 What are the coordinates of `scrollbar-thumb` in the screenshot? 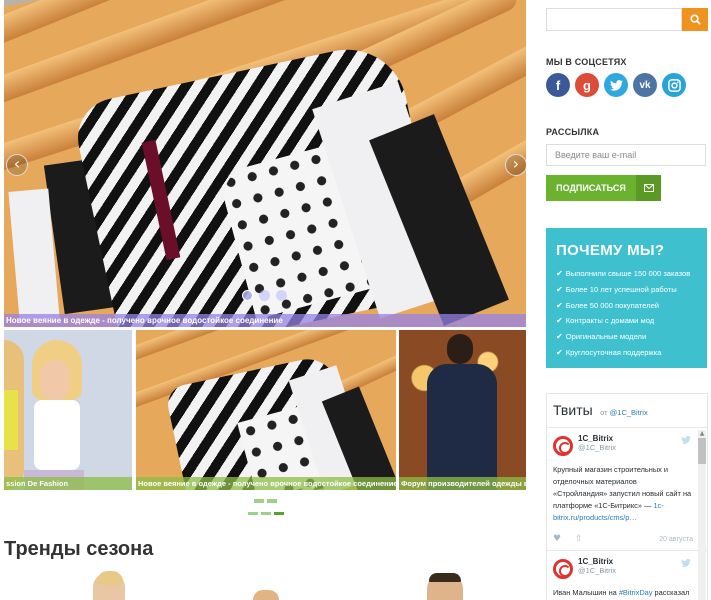 It's located at (702, 451).